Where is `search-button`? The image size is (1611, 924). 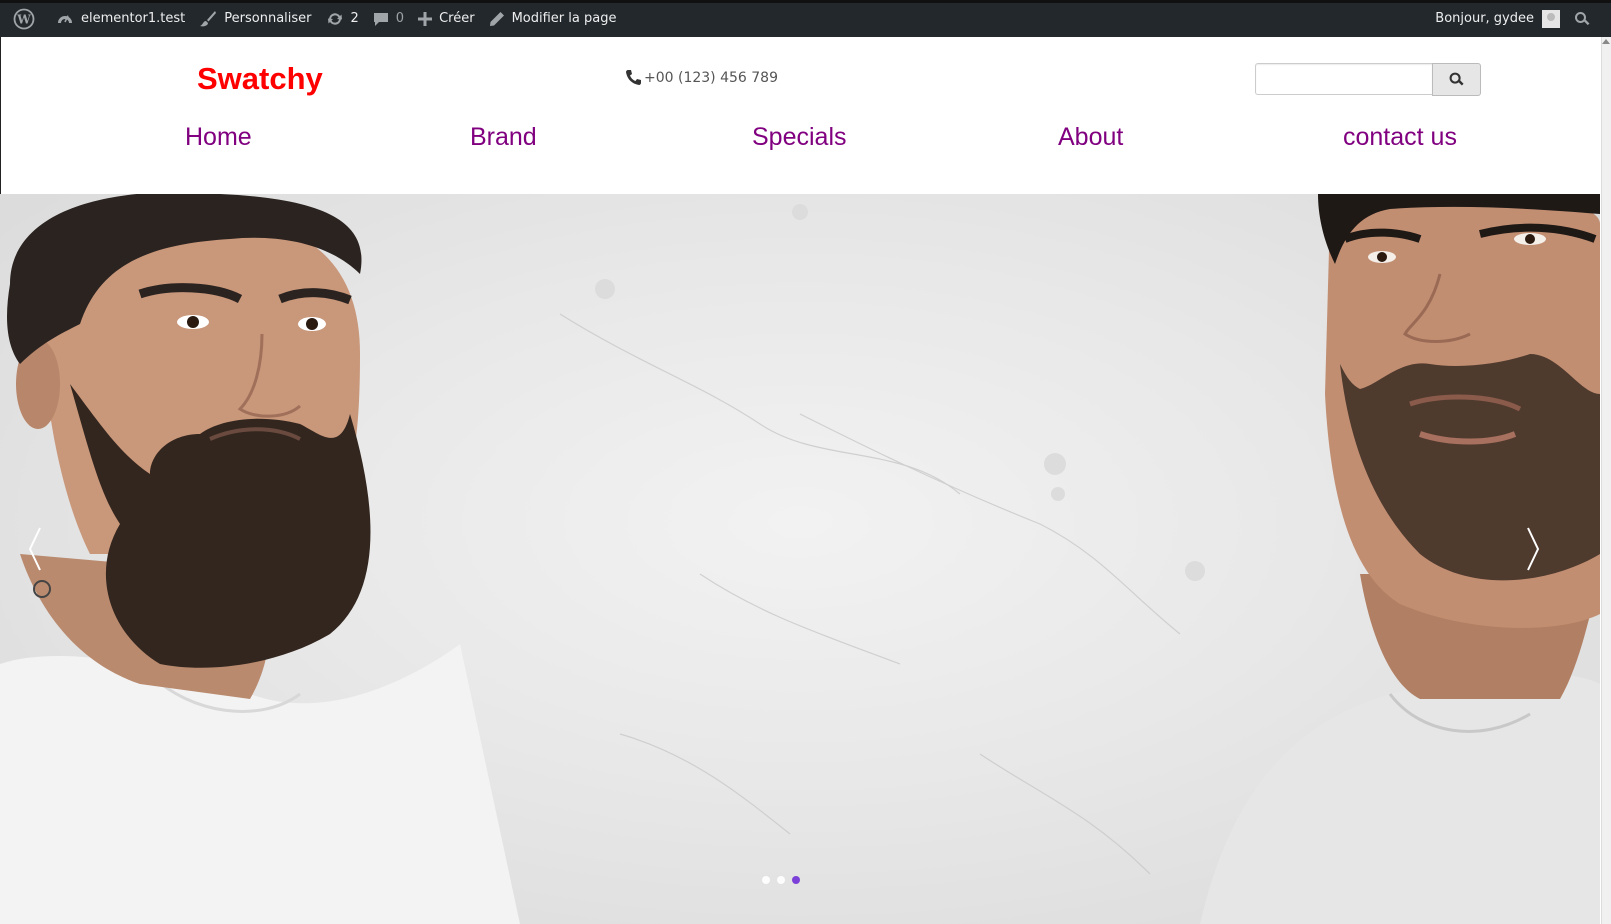 search-button is located at coordinates (1456, 79).